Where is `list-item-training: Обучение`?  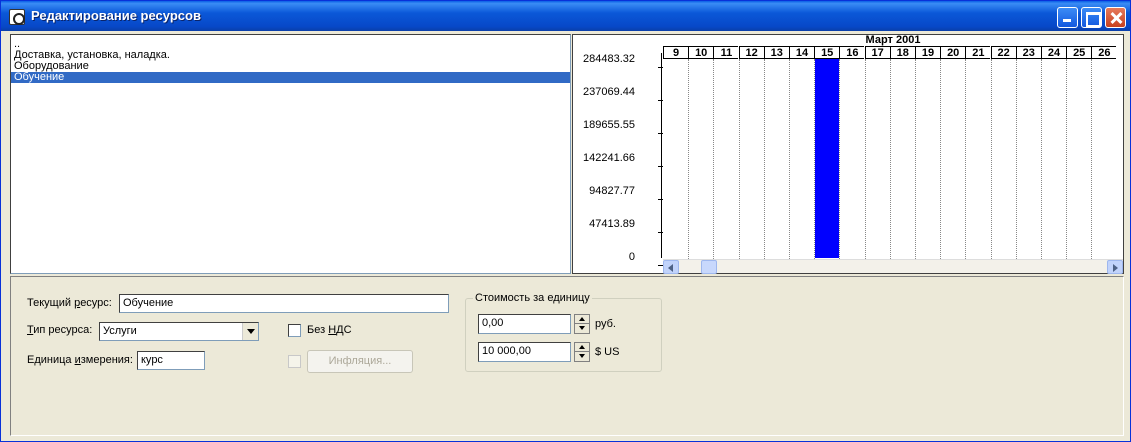 list-item-training: Обучение is located at coordinates (290, 77).